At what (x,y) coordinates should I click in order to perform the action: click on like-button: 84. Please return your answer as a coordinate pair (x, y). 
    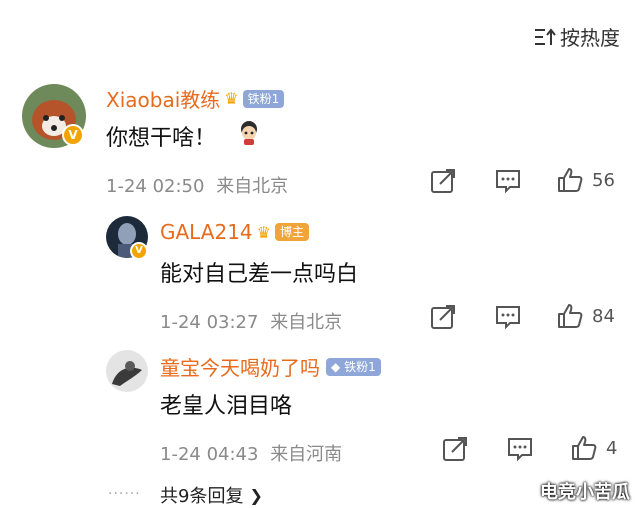
    Looking at the image, I should click on (585, 316).